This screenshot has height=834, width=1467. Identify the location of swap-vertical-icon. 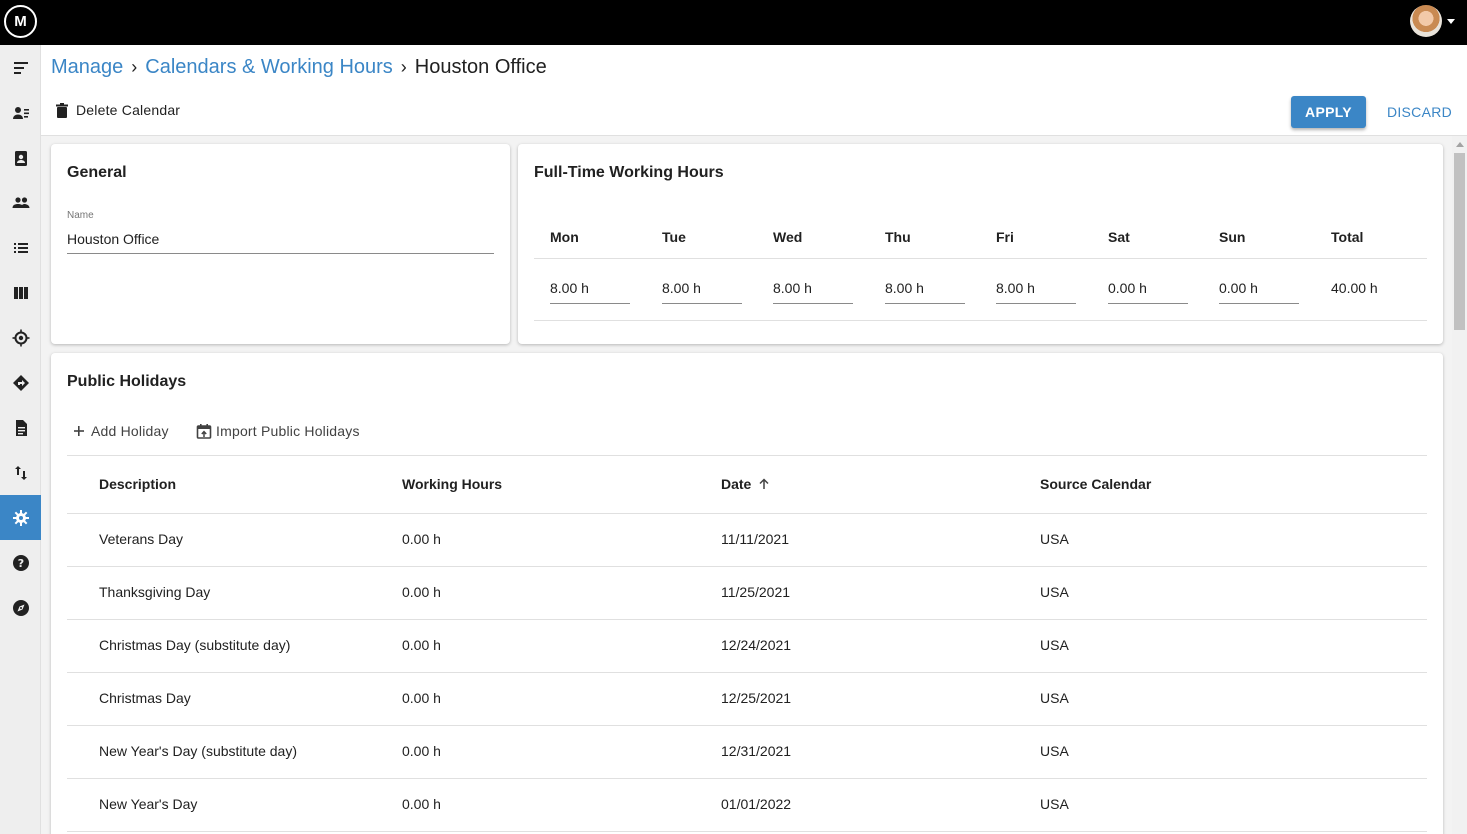
(20, 472).